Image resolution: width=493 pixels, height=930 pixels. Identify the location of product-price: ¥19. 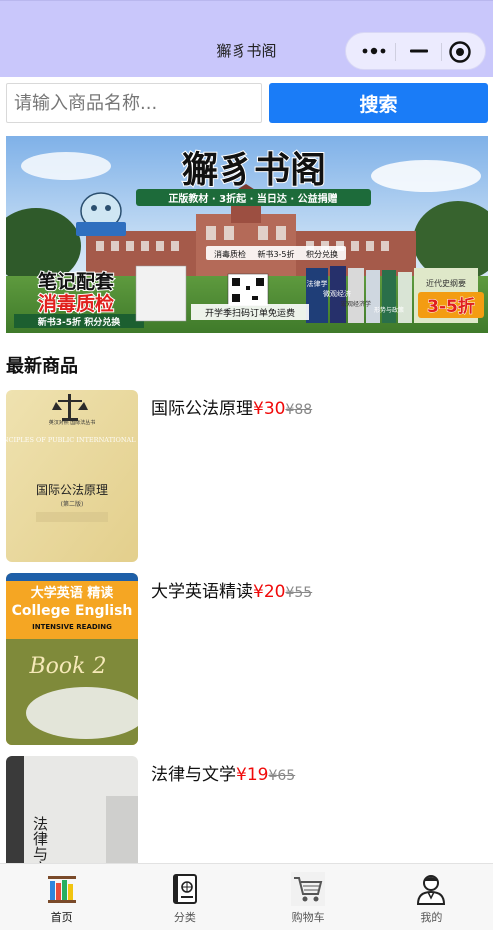
(252, 775).